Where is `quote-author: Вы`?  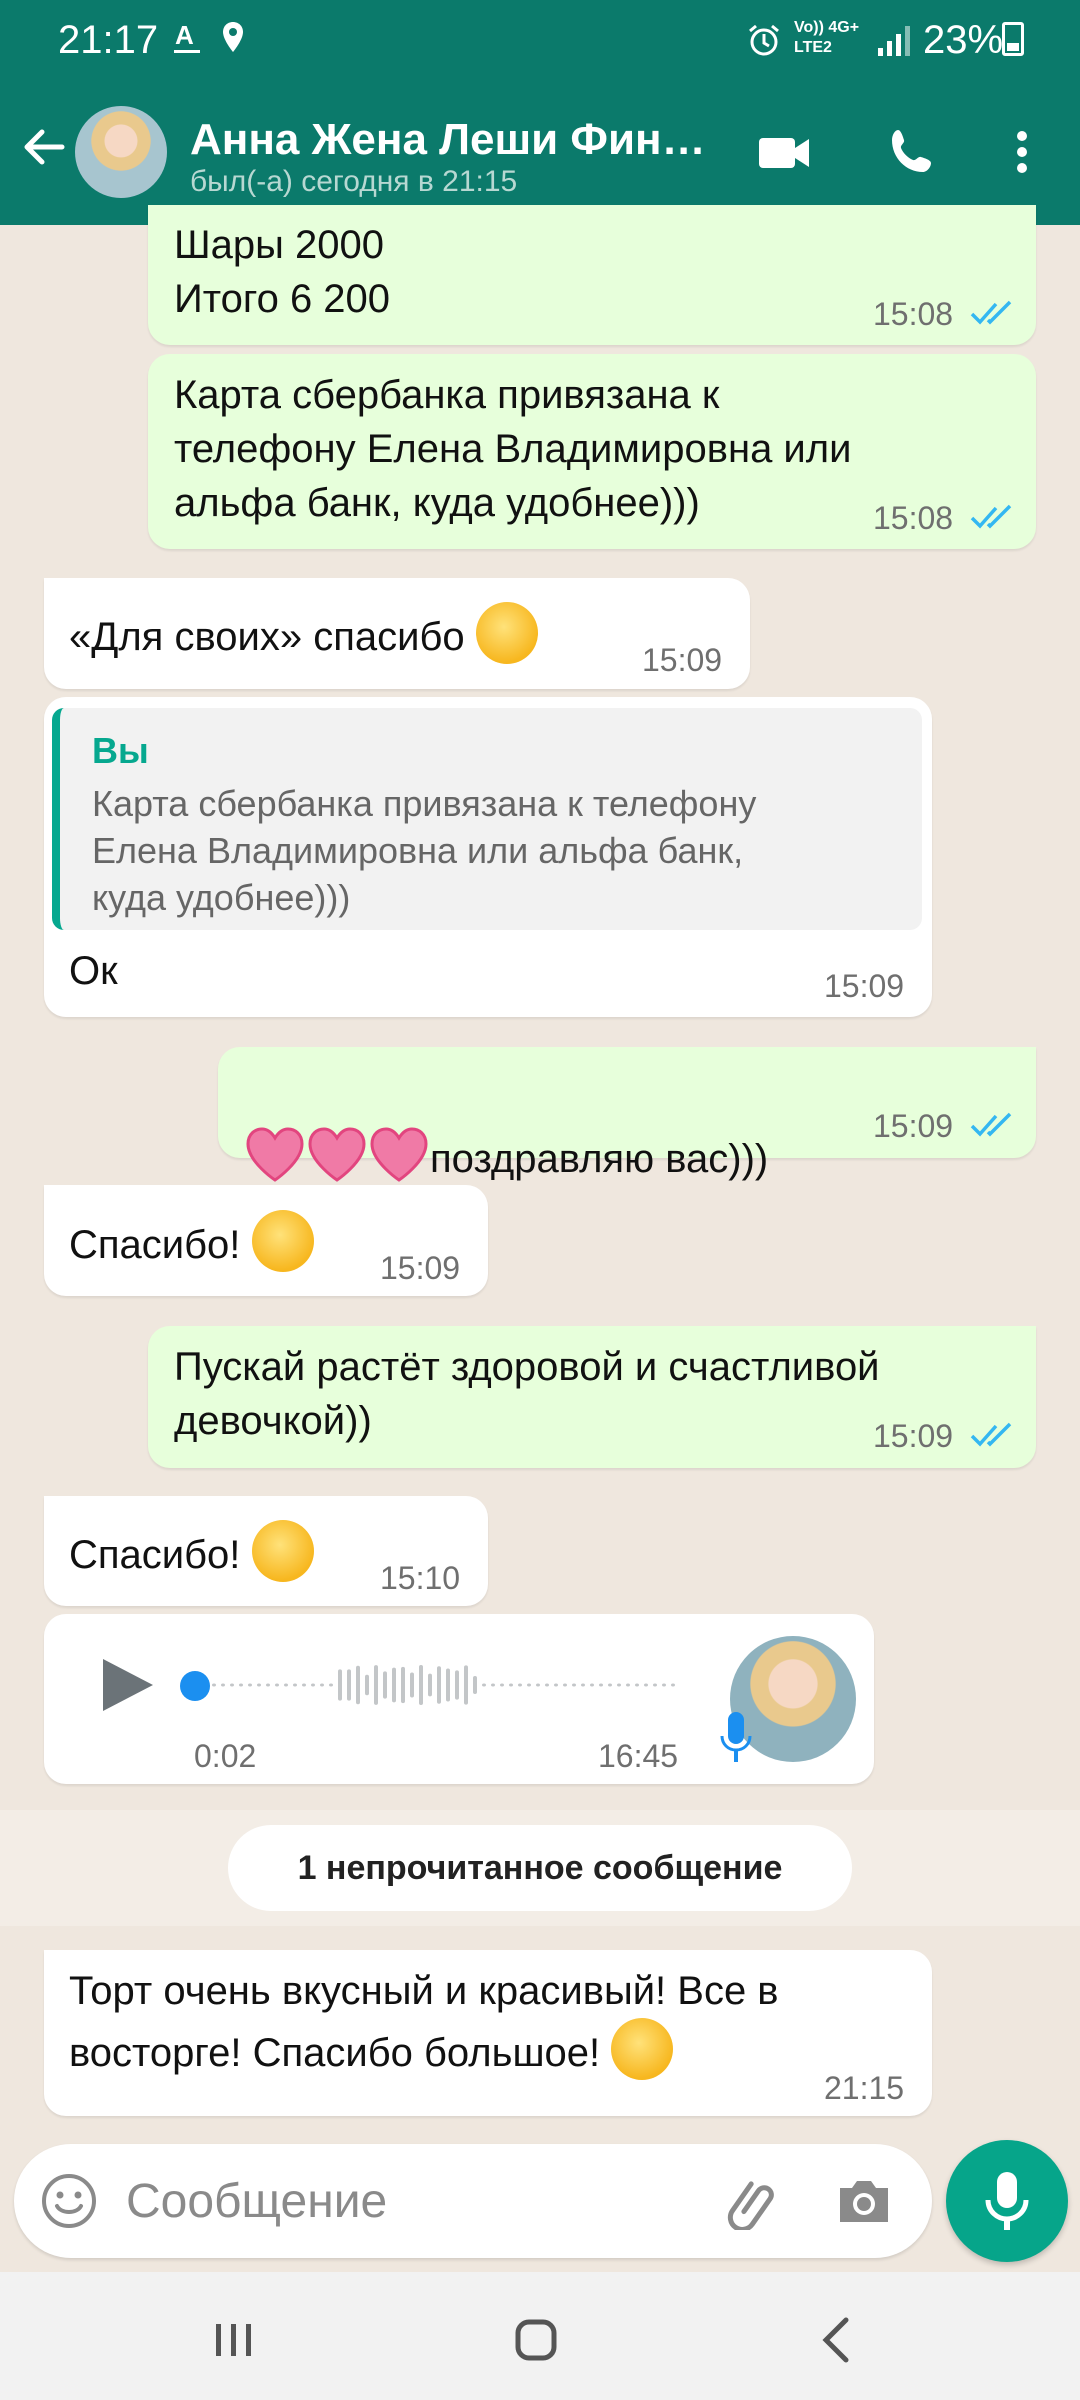
quote-author: Вы is located at coordinates (120, 750).